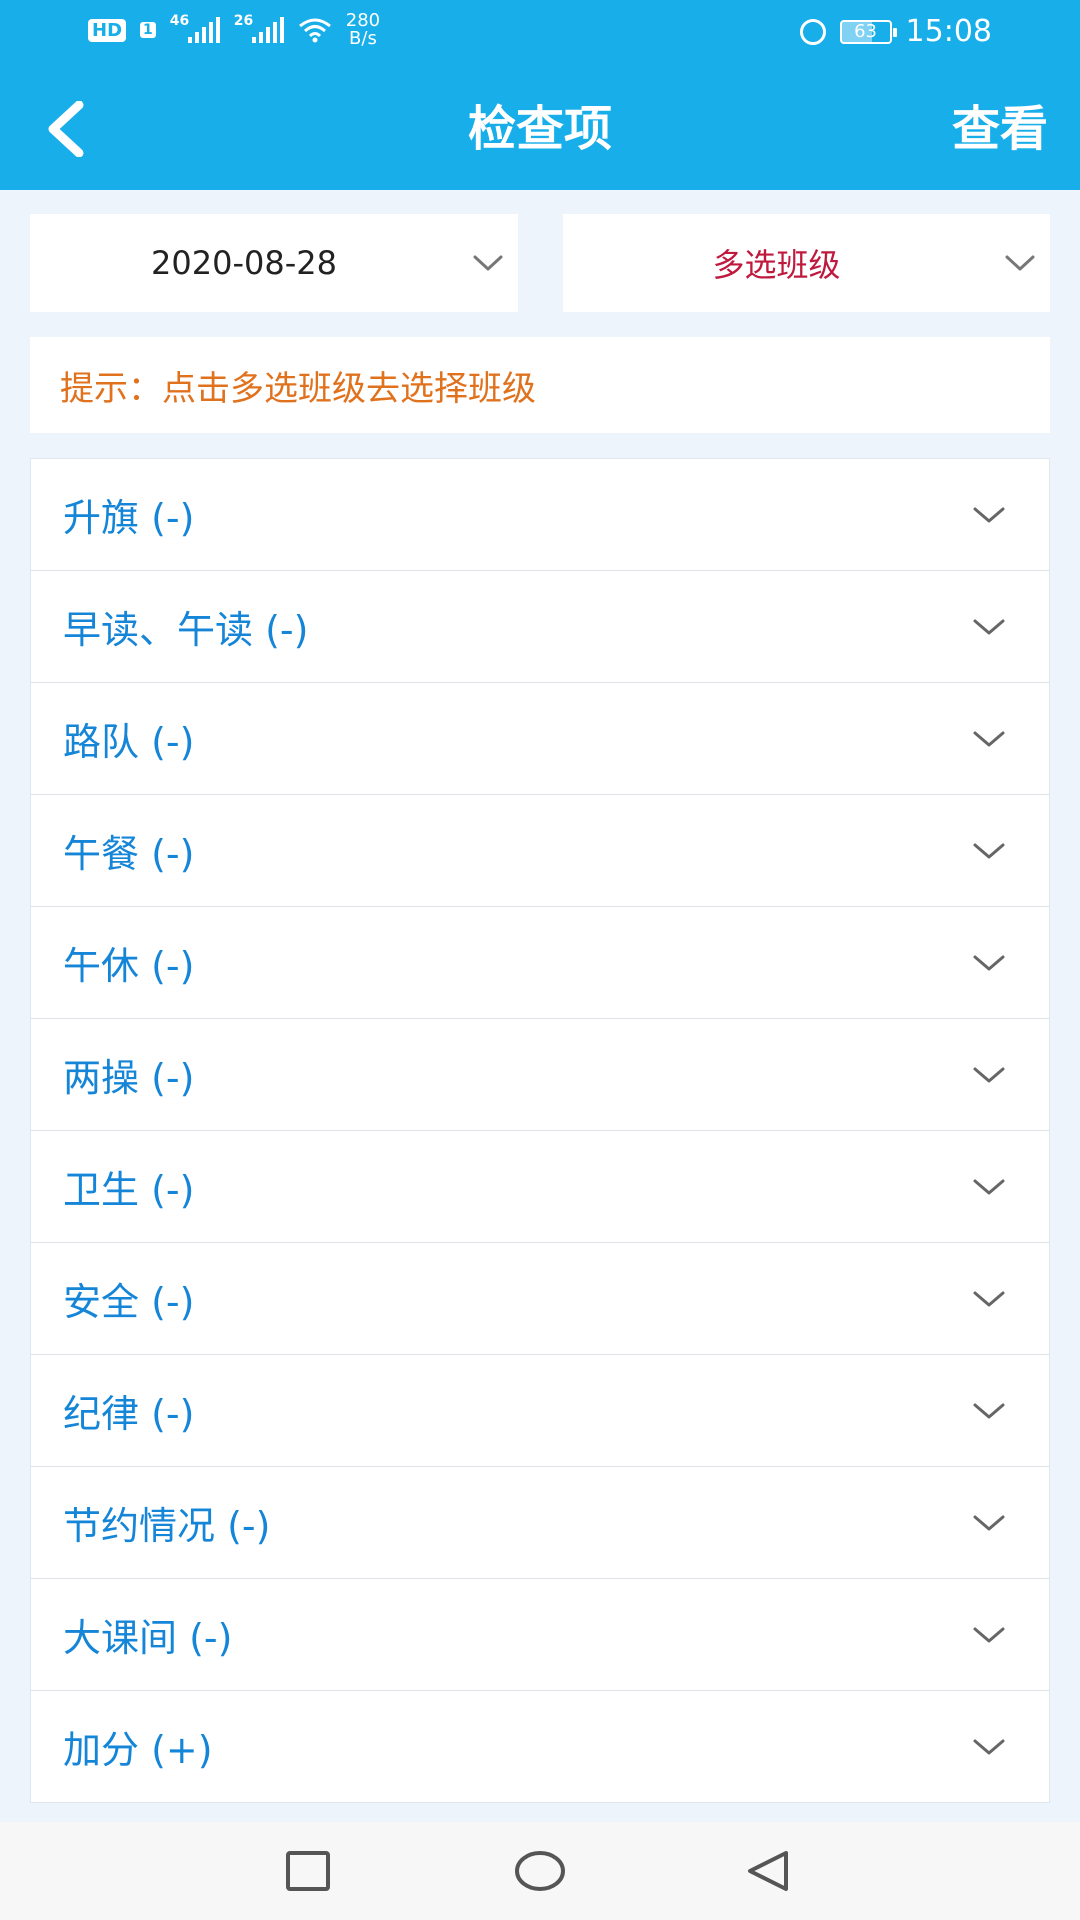 This screenshot has width=1080, height=1920. I want to click on item-label: 路队 (-), so click(129, 742).